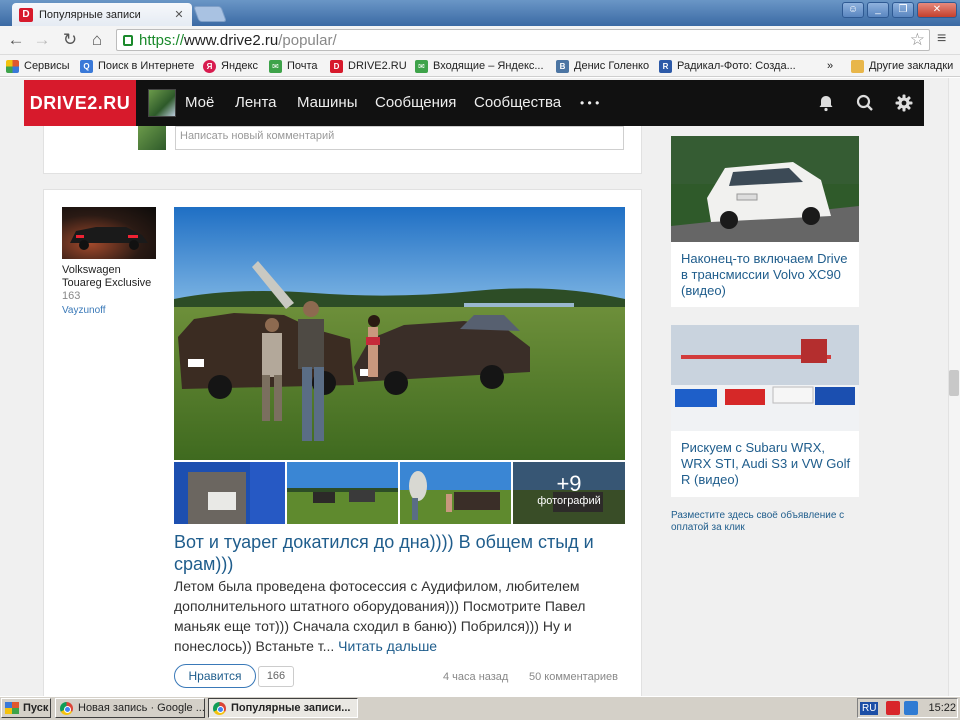  I want to click on language-indicator: RU, so click(869, 708).